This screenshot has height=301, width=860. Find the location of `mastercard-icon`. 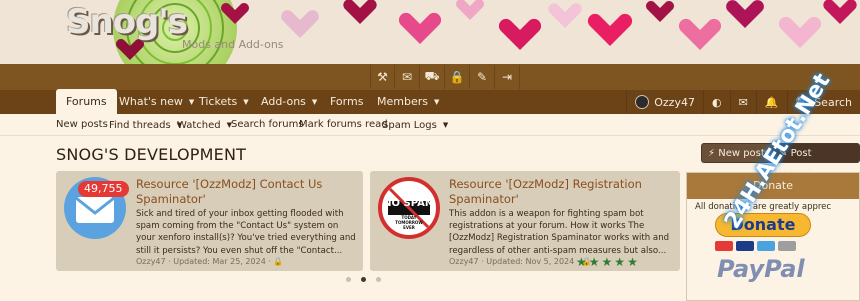

mastercard-icon is located at coordinates (724, 246).